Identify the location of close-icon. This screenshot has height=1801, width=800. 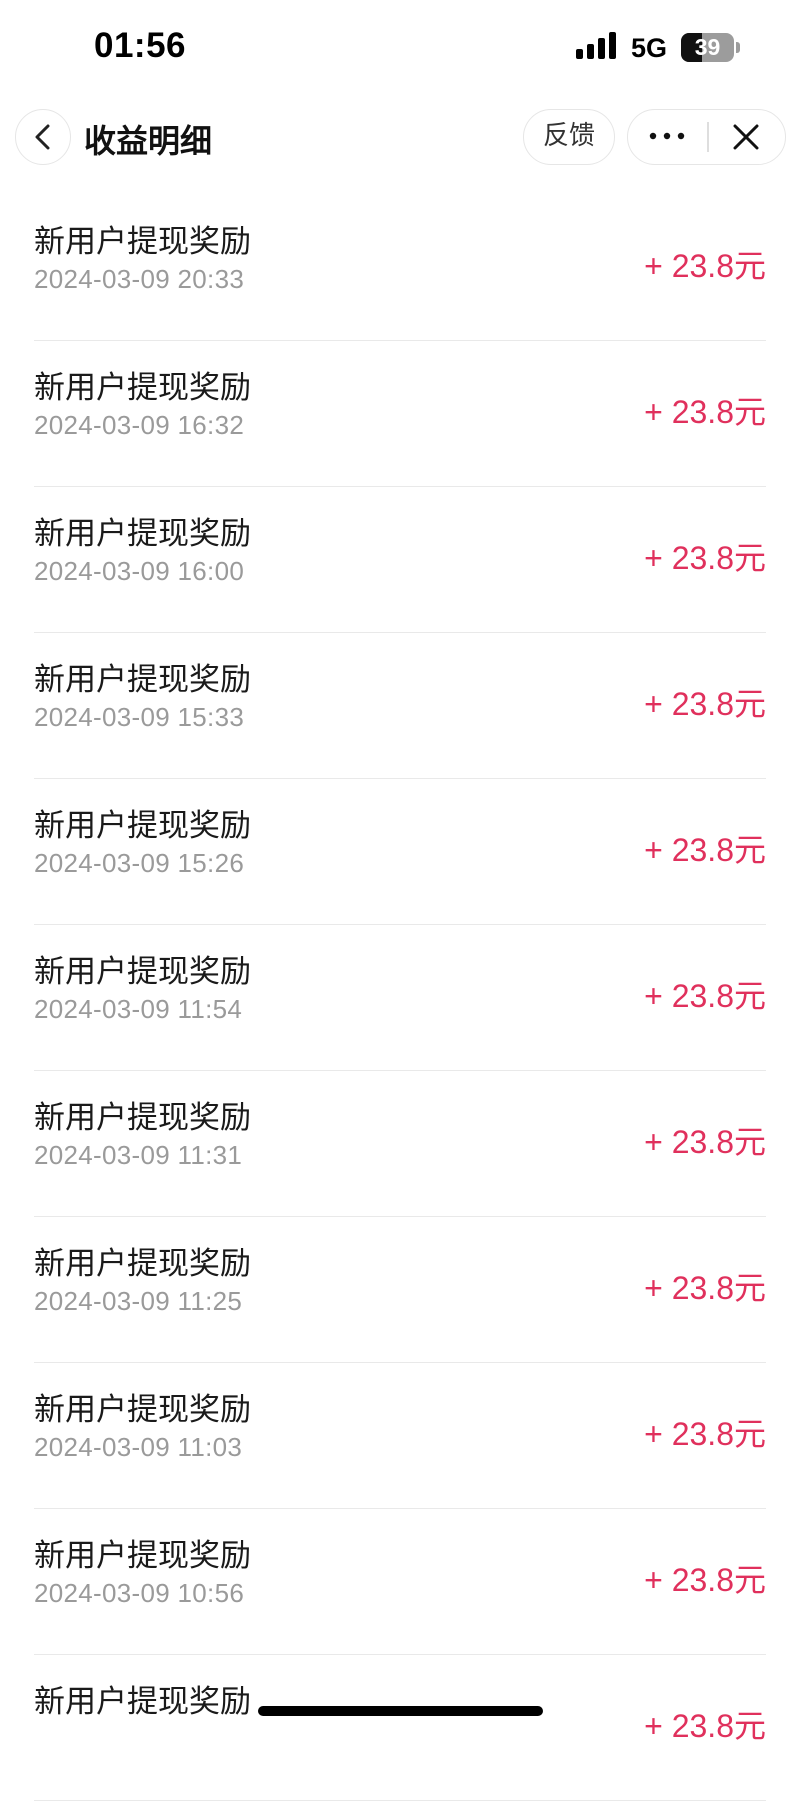
(746, 137).